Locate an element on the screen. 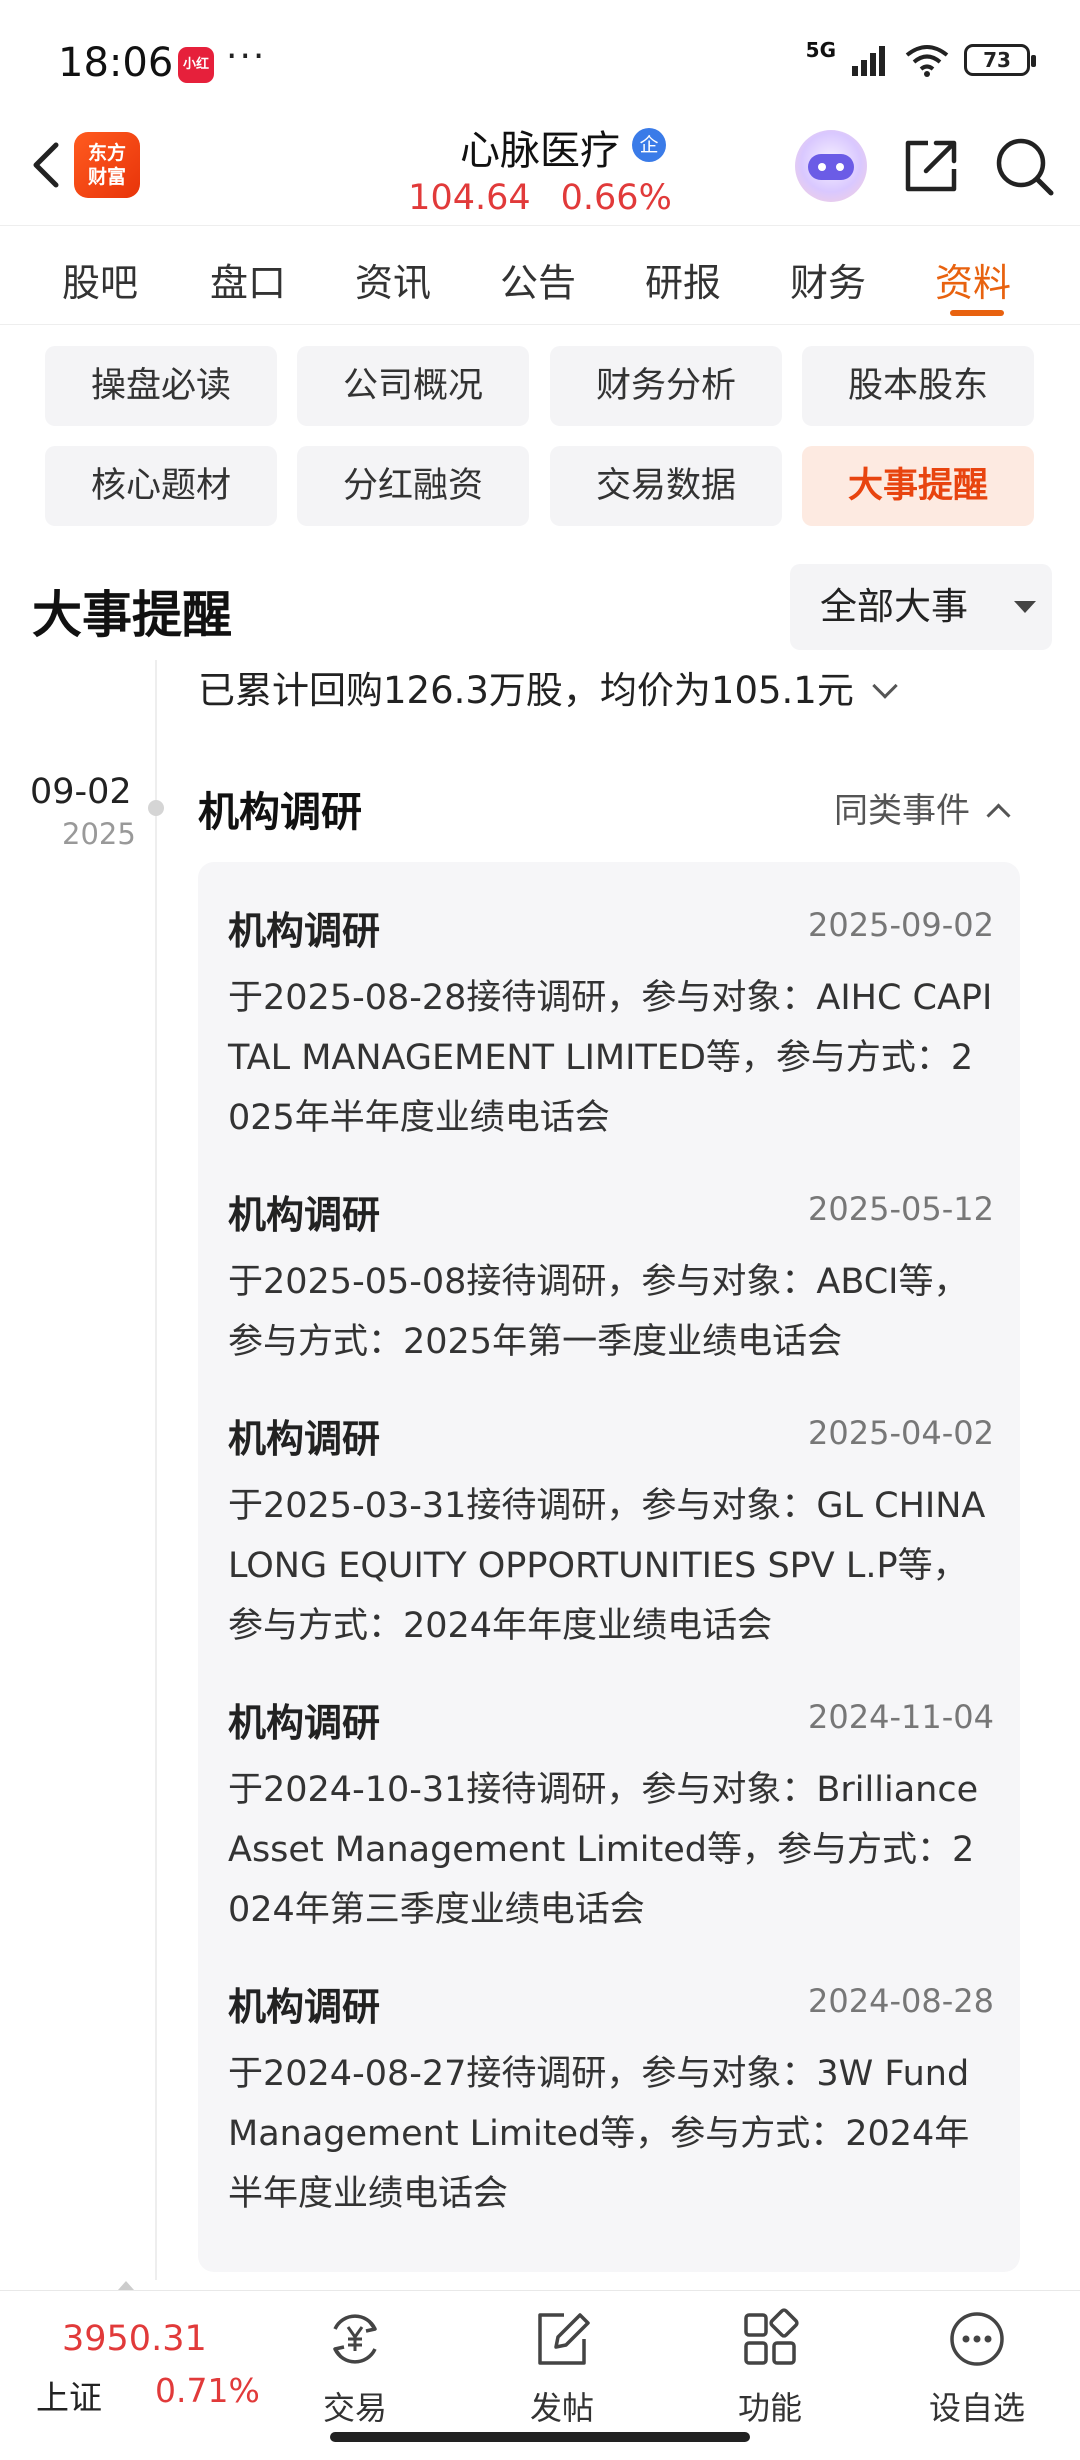 This screenshot has width=1080, height=2460. stock-name: 心脉医疗 is located at coordinates (540, 151).